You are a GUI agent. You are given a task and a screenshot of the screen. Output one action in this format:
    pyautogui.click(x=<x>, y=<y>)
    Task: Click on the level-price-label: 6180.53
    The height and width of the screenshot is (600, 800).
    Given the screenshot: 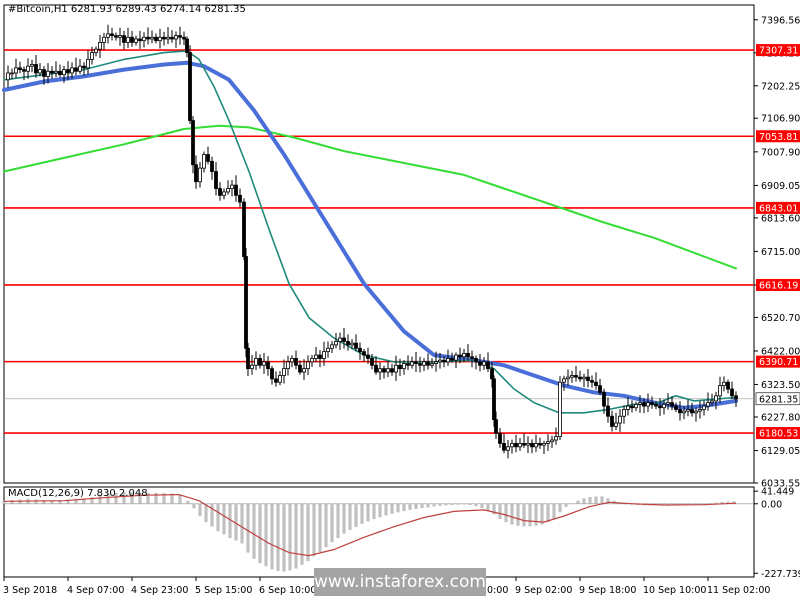 What is the action you would take?
    pyautogui.click(x=778, y=434)
    